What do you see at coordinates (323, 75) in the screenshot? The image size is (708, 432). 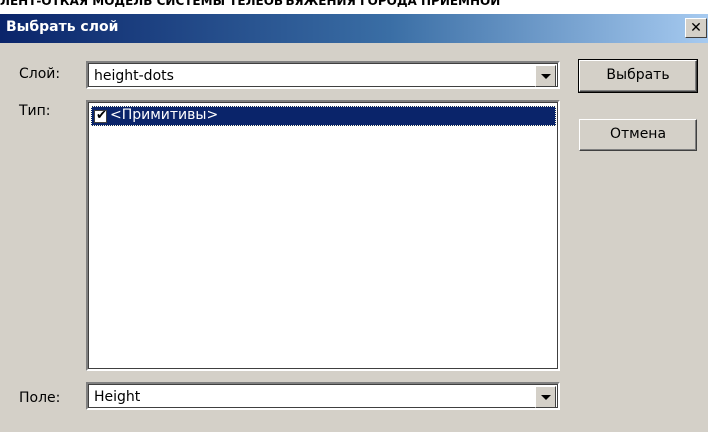 I see `layer-combobox: height-dots` at bounding box center [323, 75].